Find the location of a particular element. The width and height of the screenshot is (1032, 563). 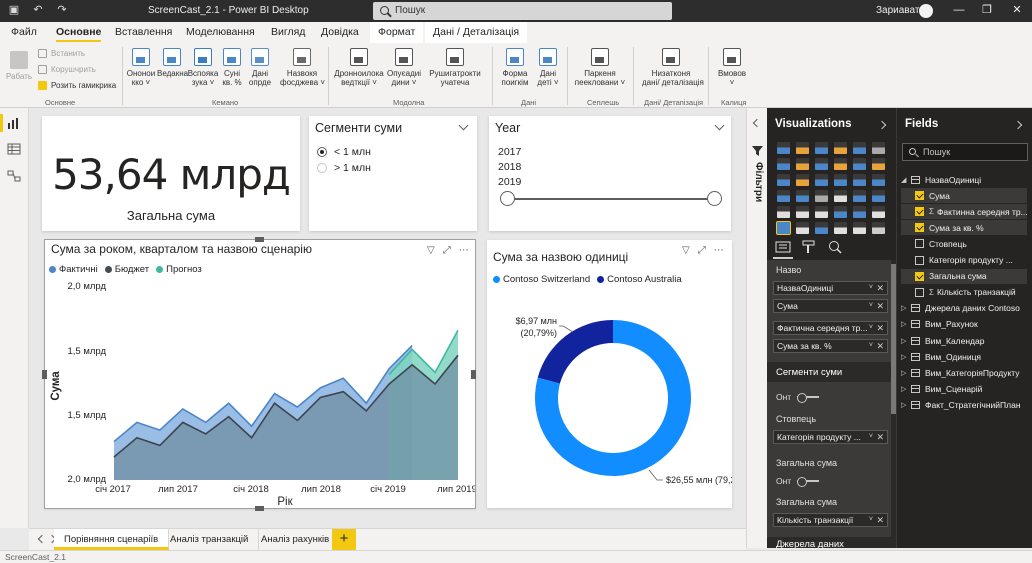

field-table-row: ▷ Вим_КатегоріяПродукту is located at coordinates (964, 372).